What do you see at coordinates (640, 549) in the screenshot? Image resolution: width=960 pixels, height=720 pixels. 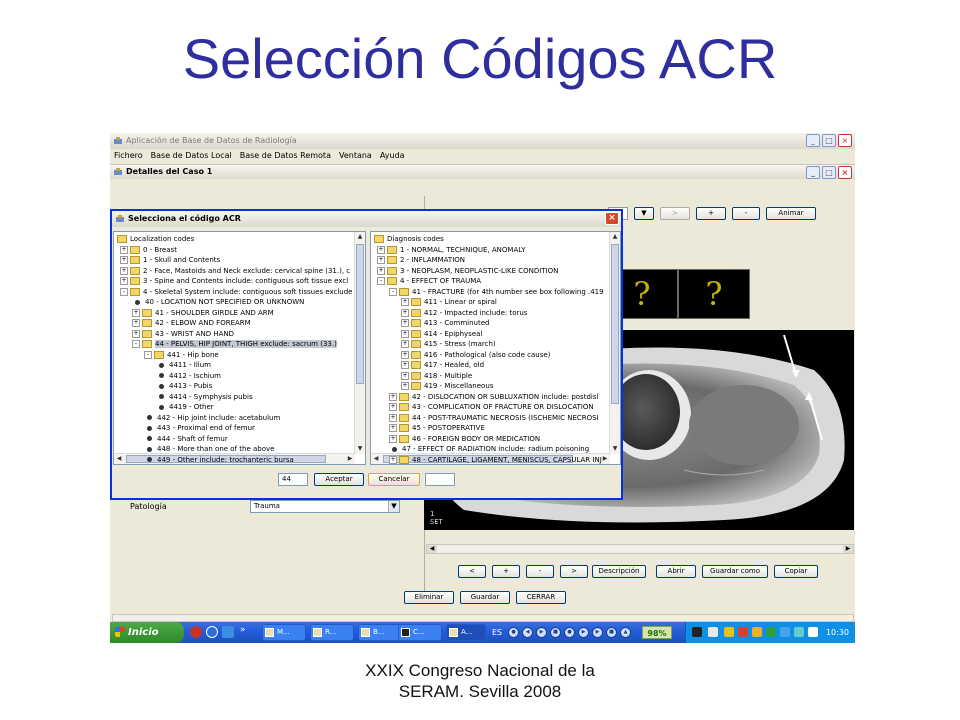 I see `image-horizontal-scrollbar: ◀ ▶` at bounding box center [640, 549].